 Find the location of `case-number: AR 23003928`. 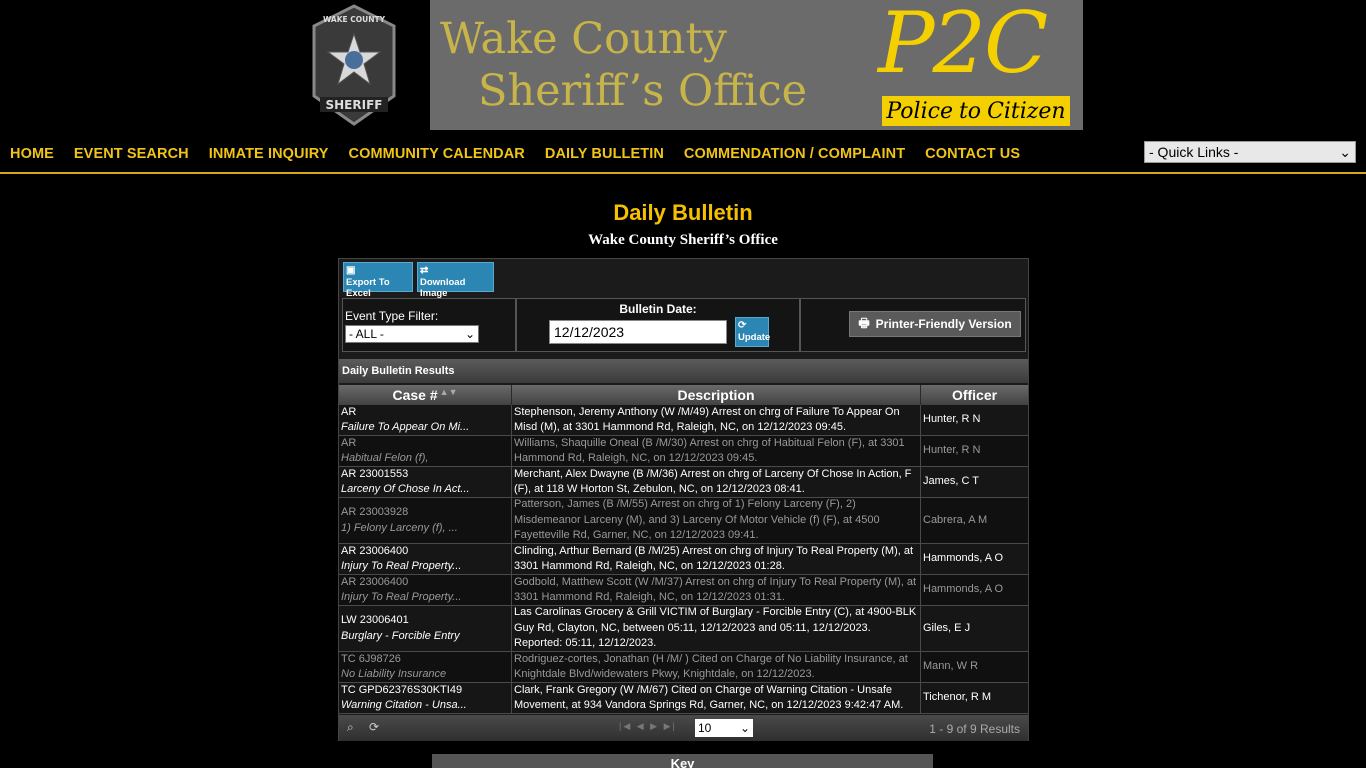

case-number: AR 23003928 is located at coordinates (375, 512).